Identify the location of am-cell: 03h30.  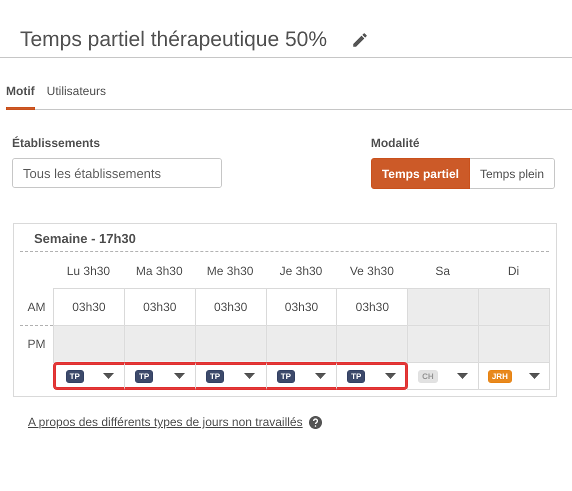
(89, 307).